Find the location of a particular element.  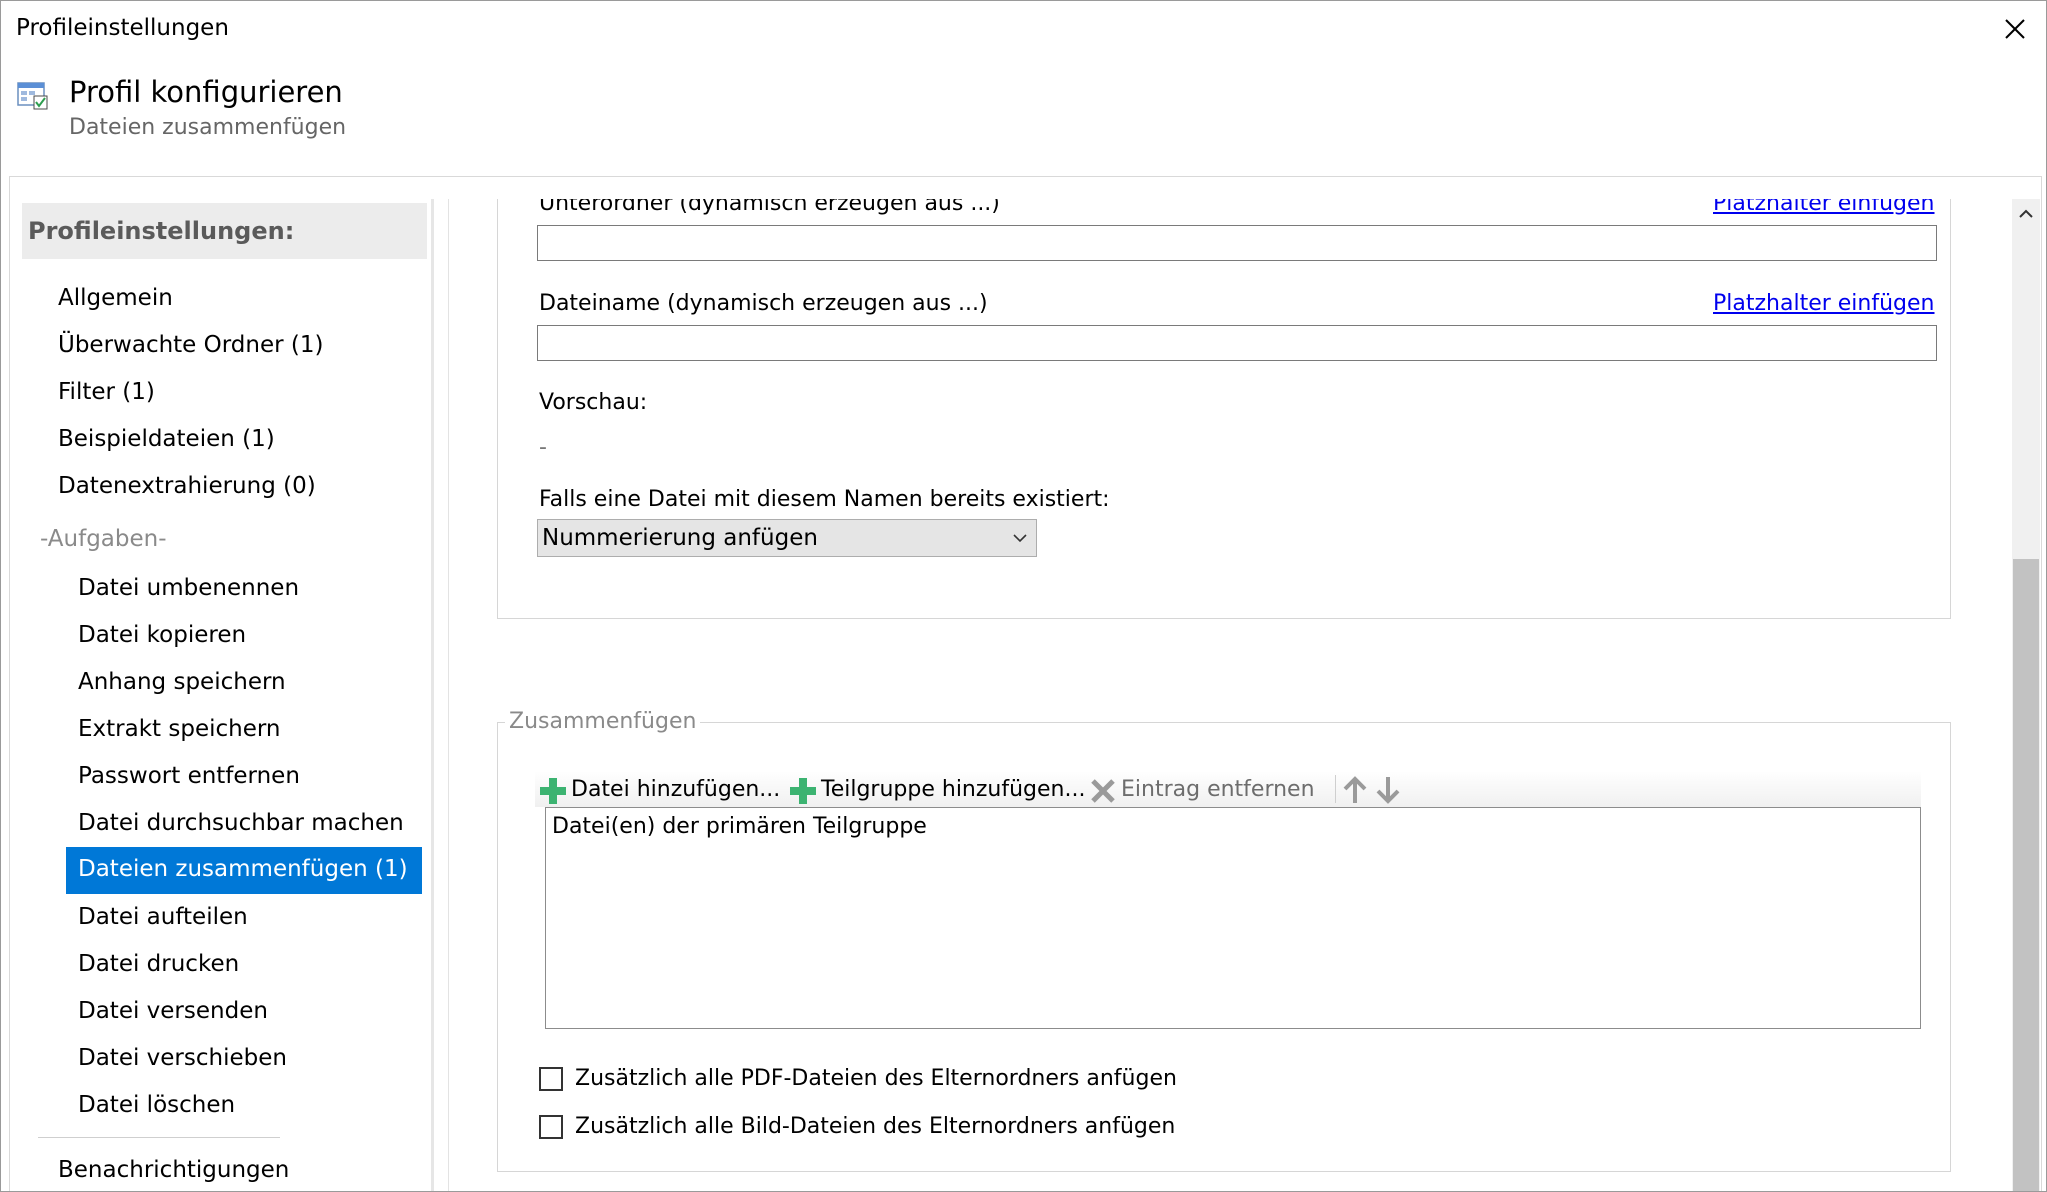

delete-x-icon is located at coordinates (1103, 791).